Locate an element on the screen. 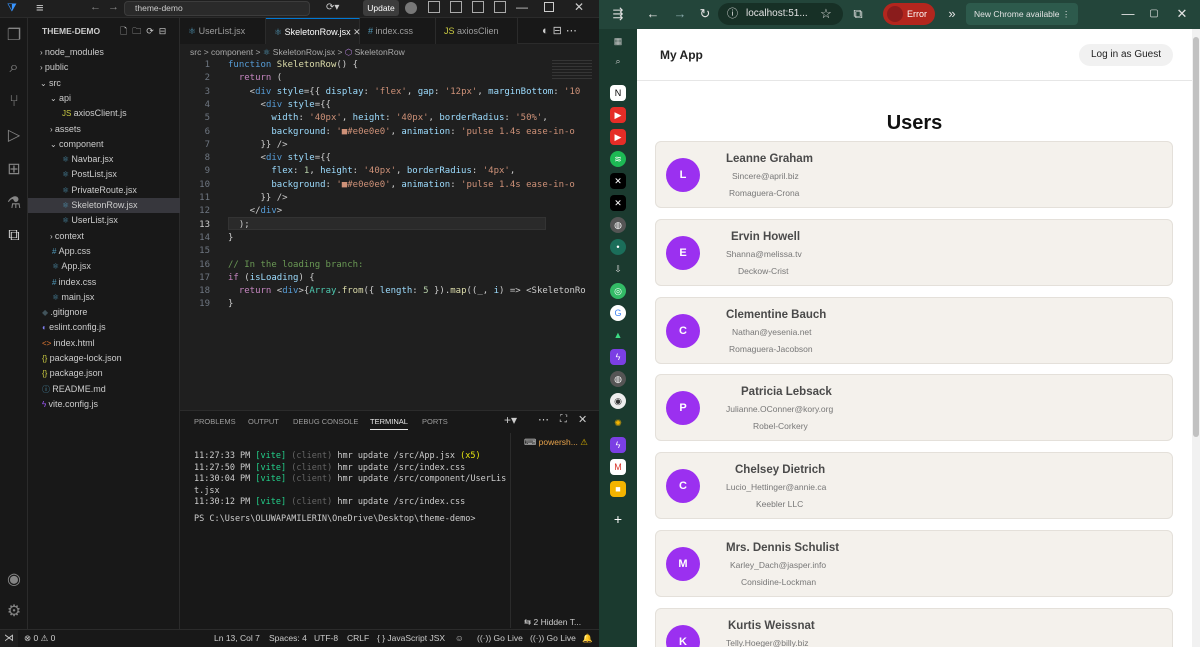  scrollbar-thumb is located at coordinates (1196, 237).